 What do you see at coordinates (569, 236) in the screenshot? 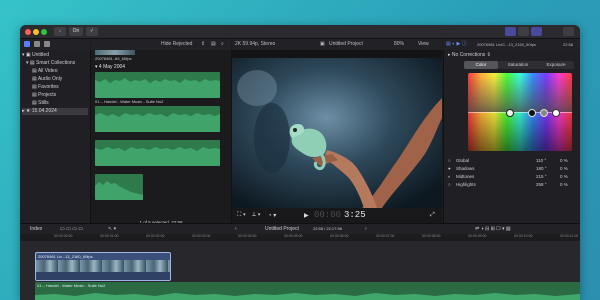
I see `ruler-mark: 00:00:11:00` at bounding box center [569, 236].